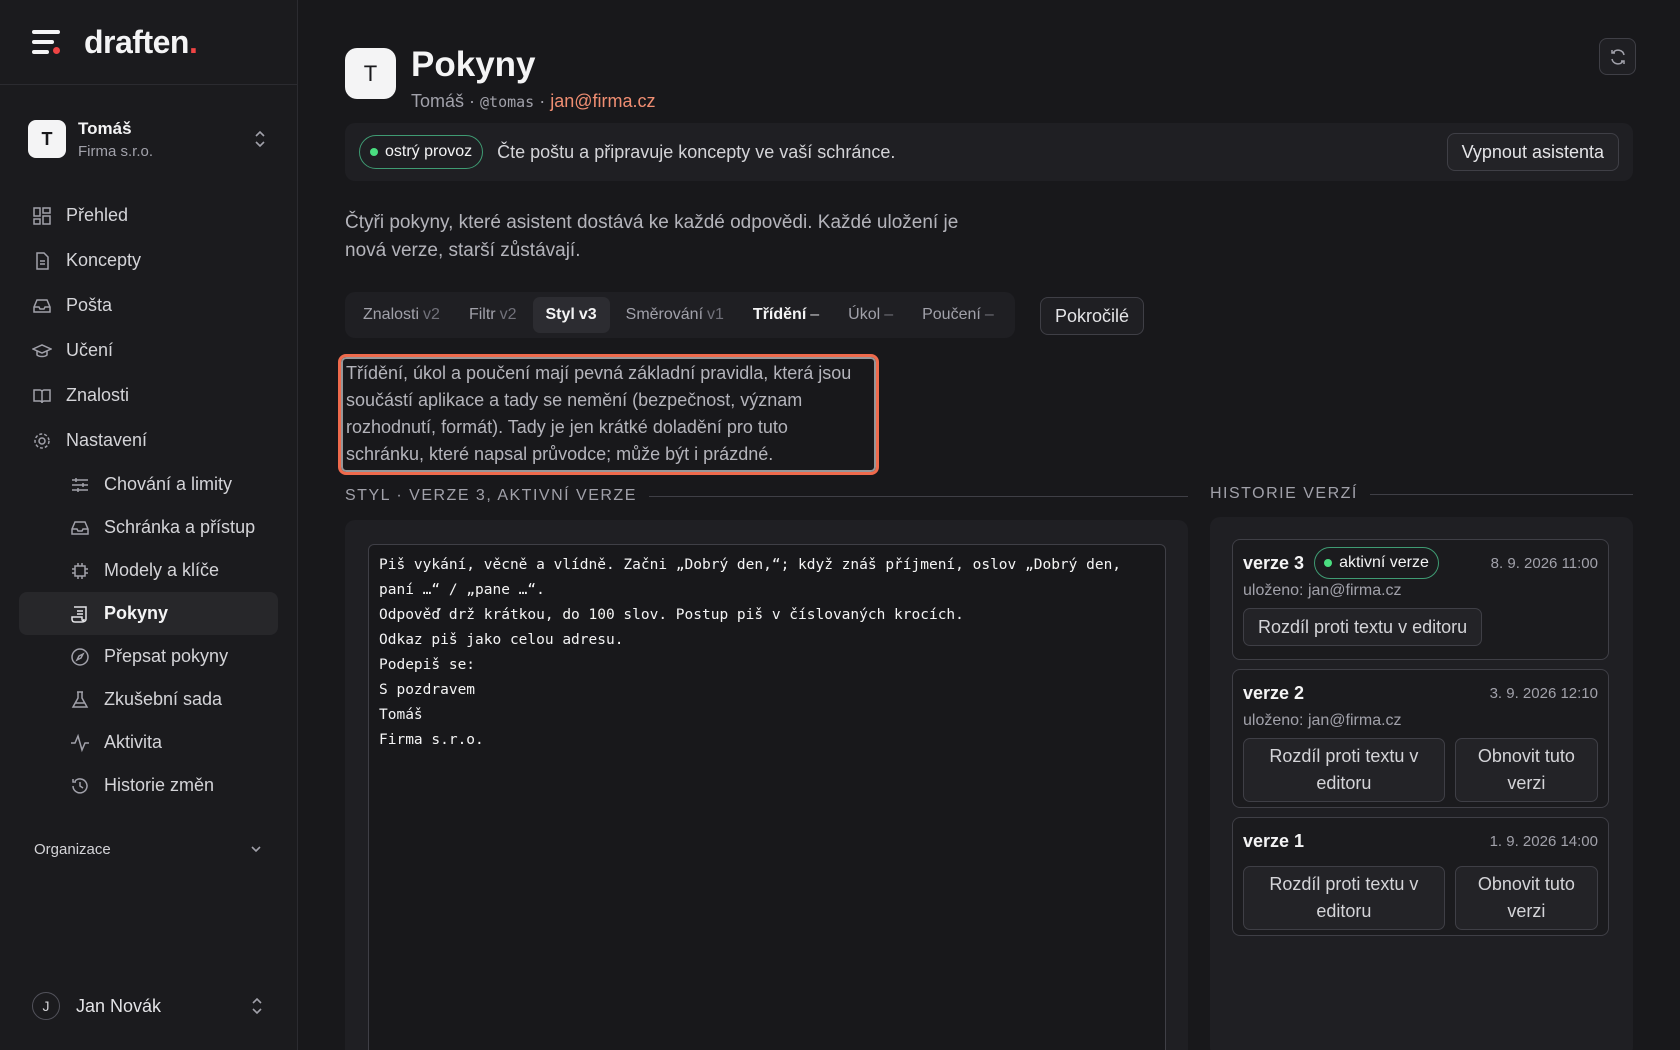 The height and width of the screenshot is (1050, 1680). What do you see at coordinates (80, 699) in the screenshot?
I see `flask-icon` at bounding box center [80, 699].